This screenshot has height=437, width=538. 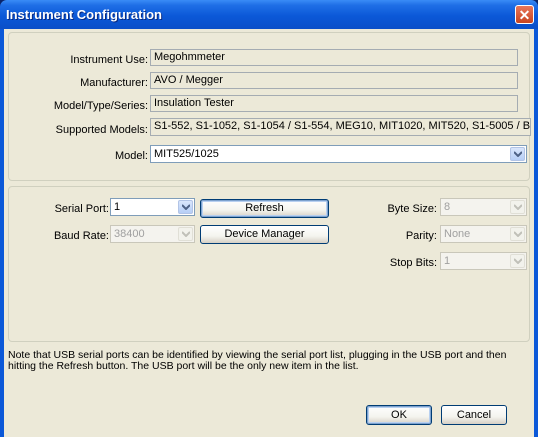 I want to click on close-button: ✕, so click(x=524, y=14).